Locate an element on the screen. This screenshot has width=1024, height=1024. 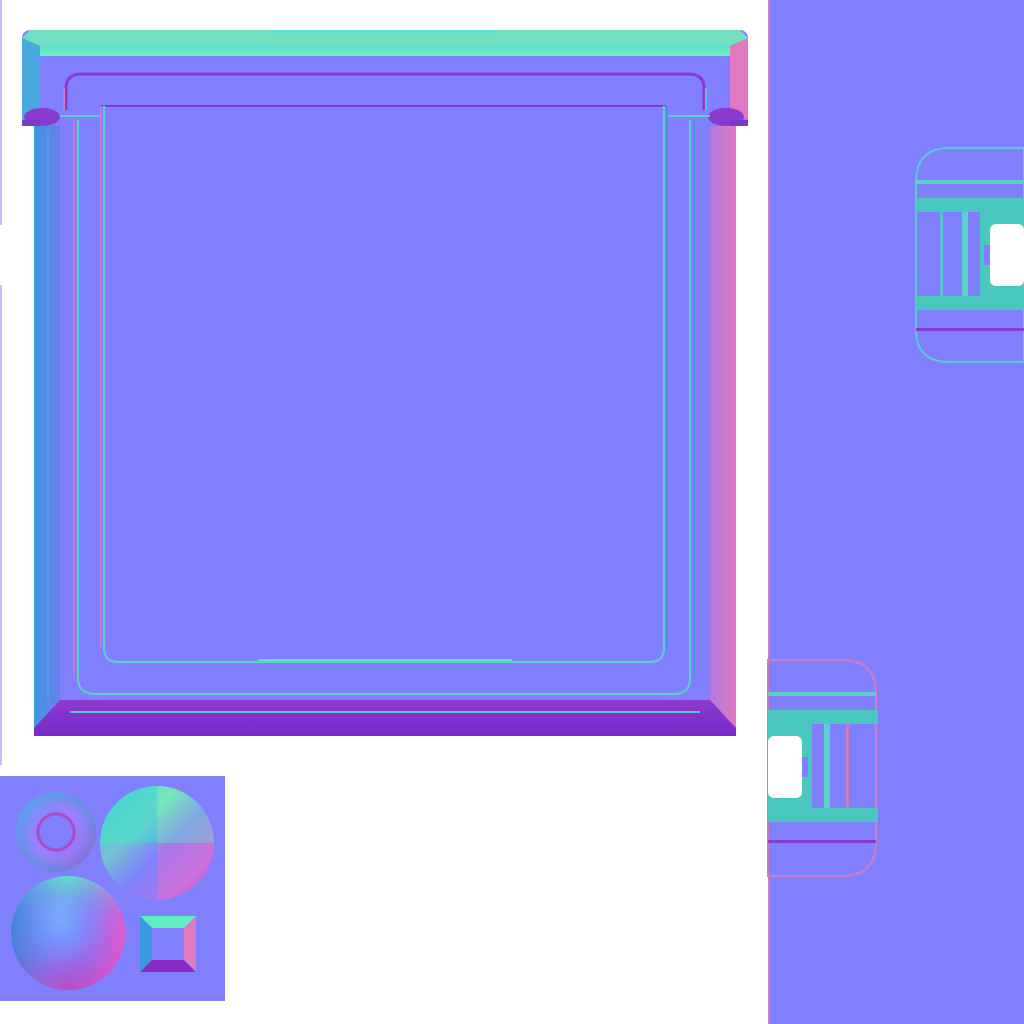
edge-sliver-left is located at coordinates (1, 112).